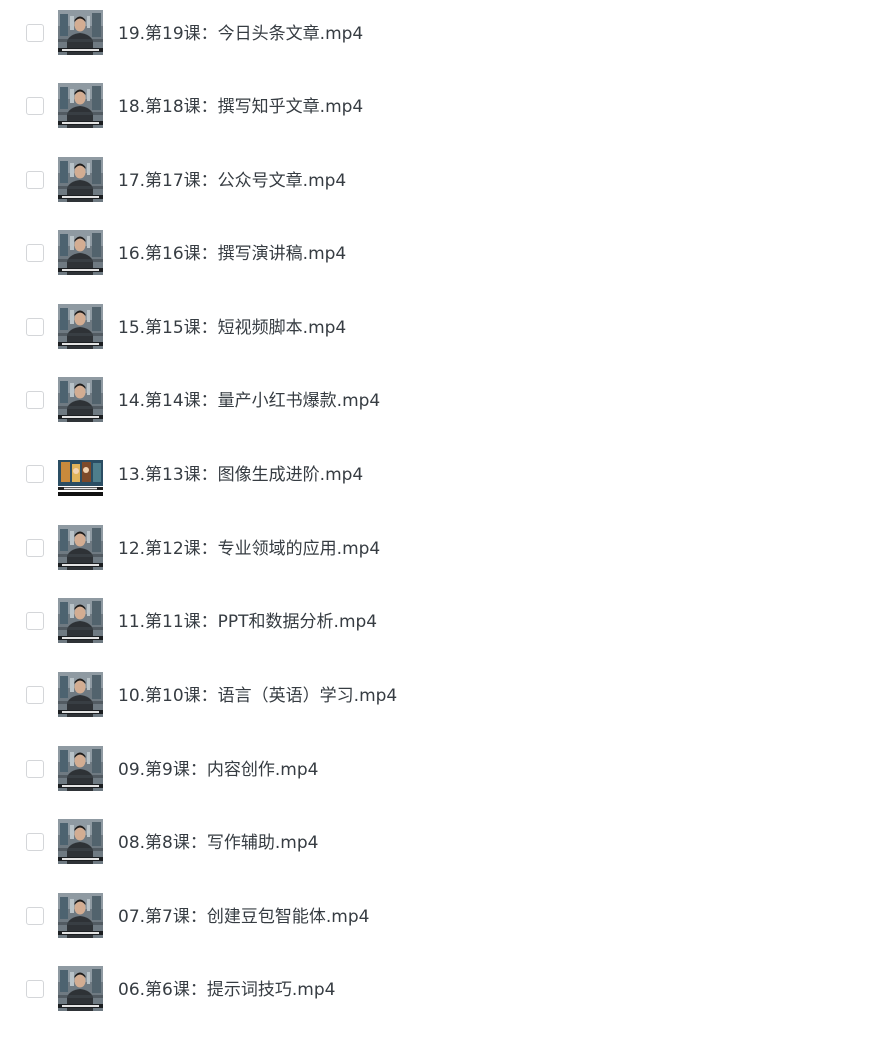  What do you see at coordinates (446, 53) in the screenshot?
I see `file-row: 19.第19课：今日头条文章.mp4` at bounding box center [446, 53].